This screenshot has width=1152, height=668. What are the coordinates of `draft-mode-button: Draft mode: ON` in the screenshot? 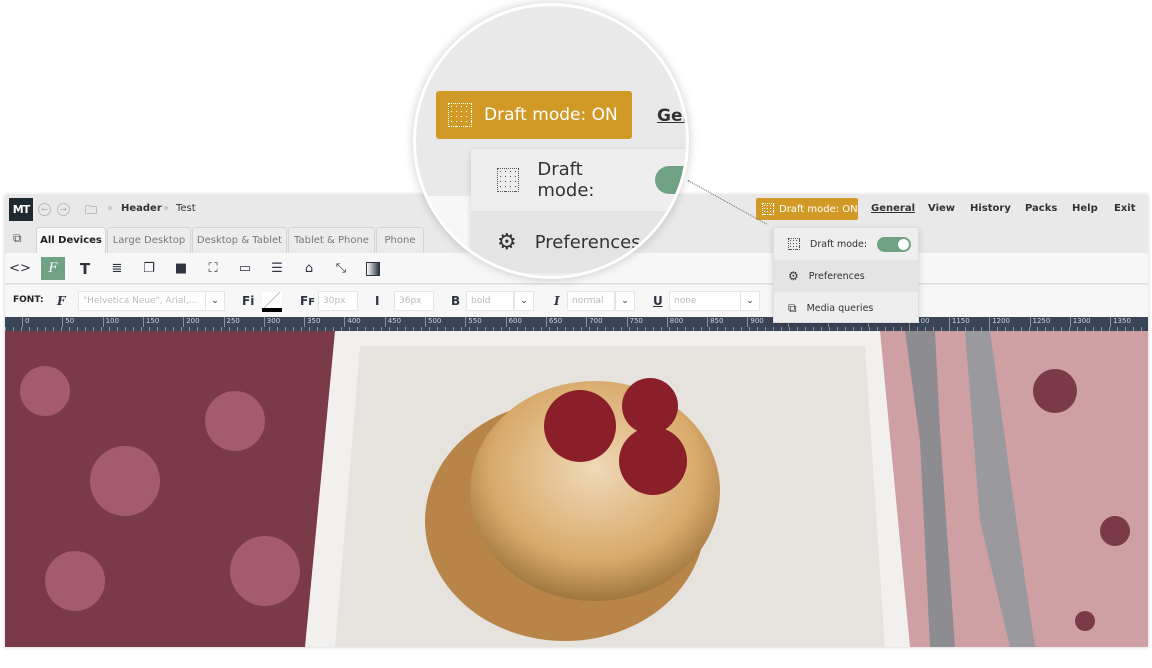 It's located at (807, 209).